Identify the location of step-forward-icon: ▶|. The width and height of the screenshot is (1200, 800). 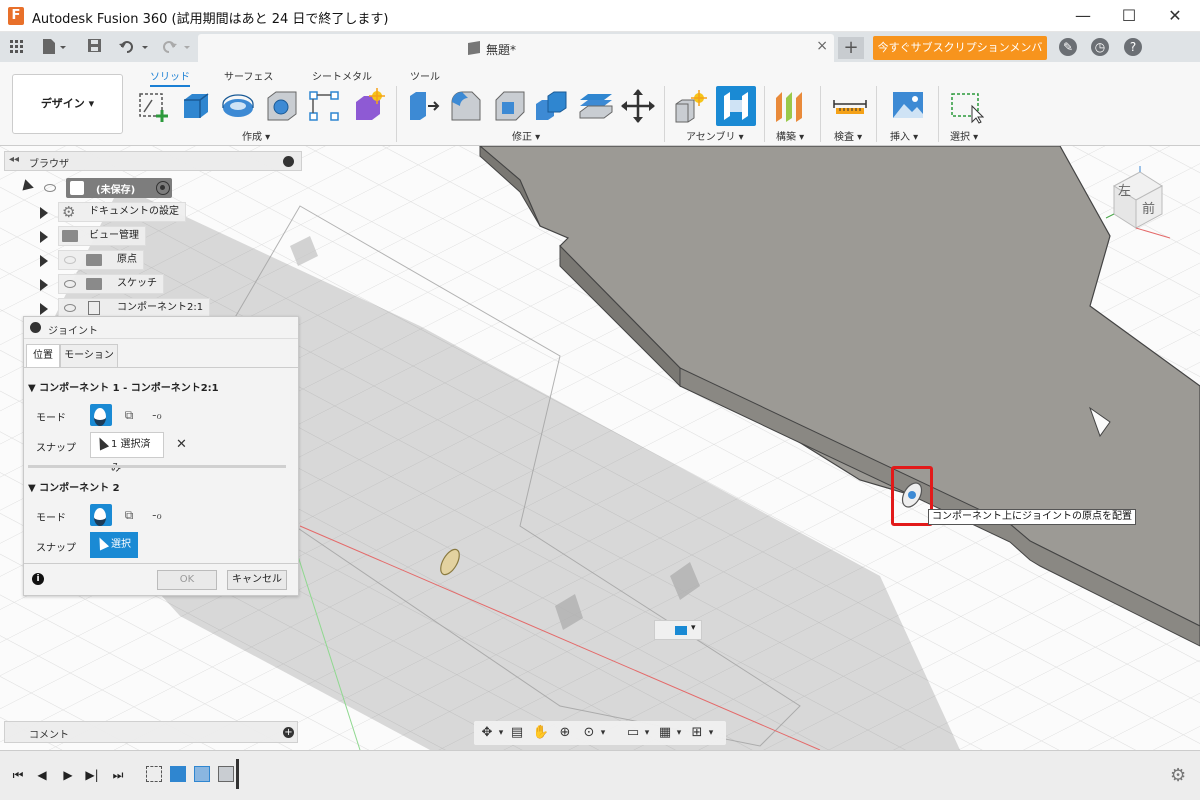
(92, 775).